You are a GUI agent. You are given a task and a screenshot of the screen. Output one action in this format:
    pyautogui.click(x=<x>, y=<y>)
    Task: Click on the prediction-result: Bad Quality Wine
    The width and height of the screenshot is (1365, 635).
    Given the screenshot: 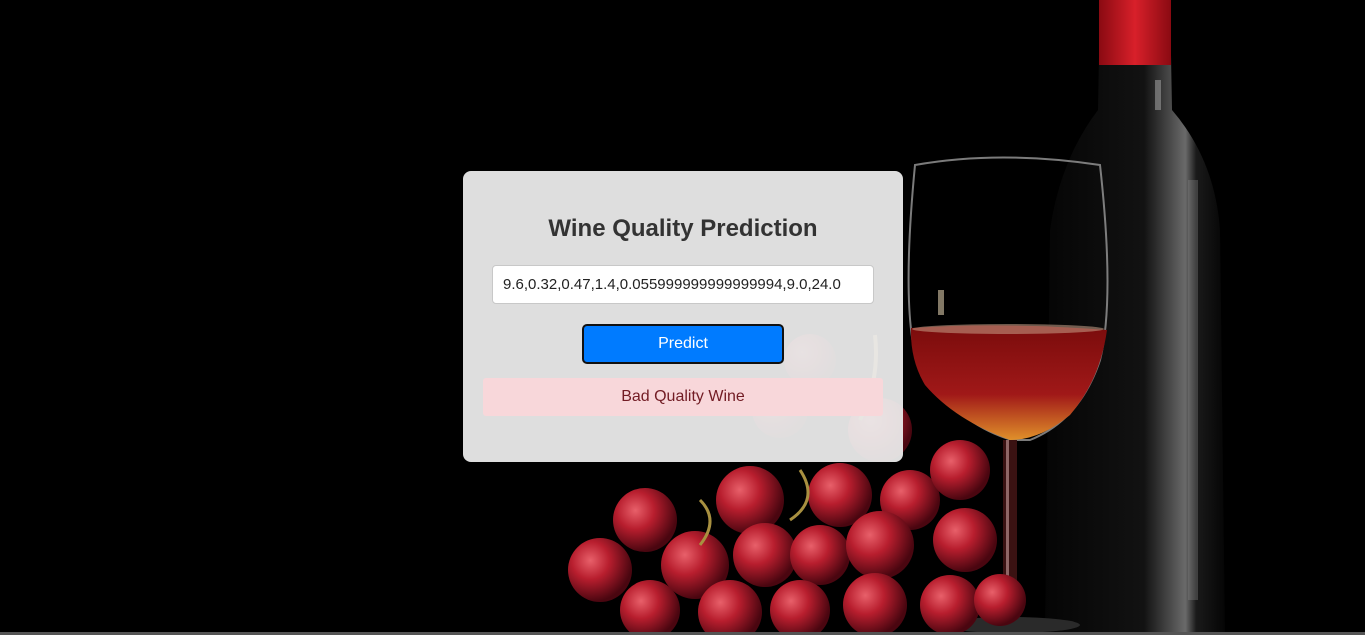 What is the action you would take?
    pyautogui.click(x=683, y=397)
    